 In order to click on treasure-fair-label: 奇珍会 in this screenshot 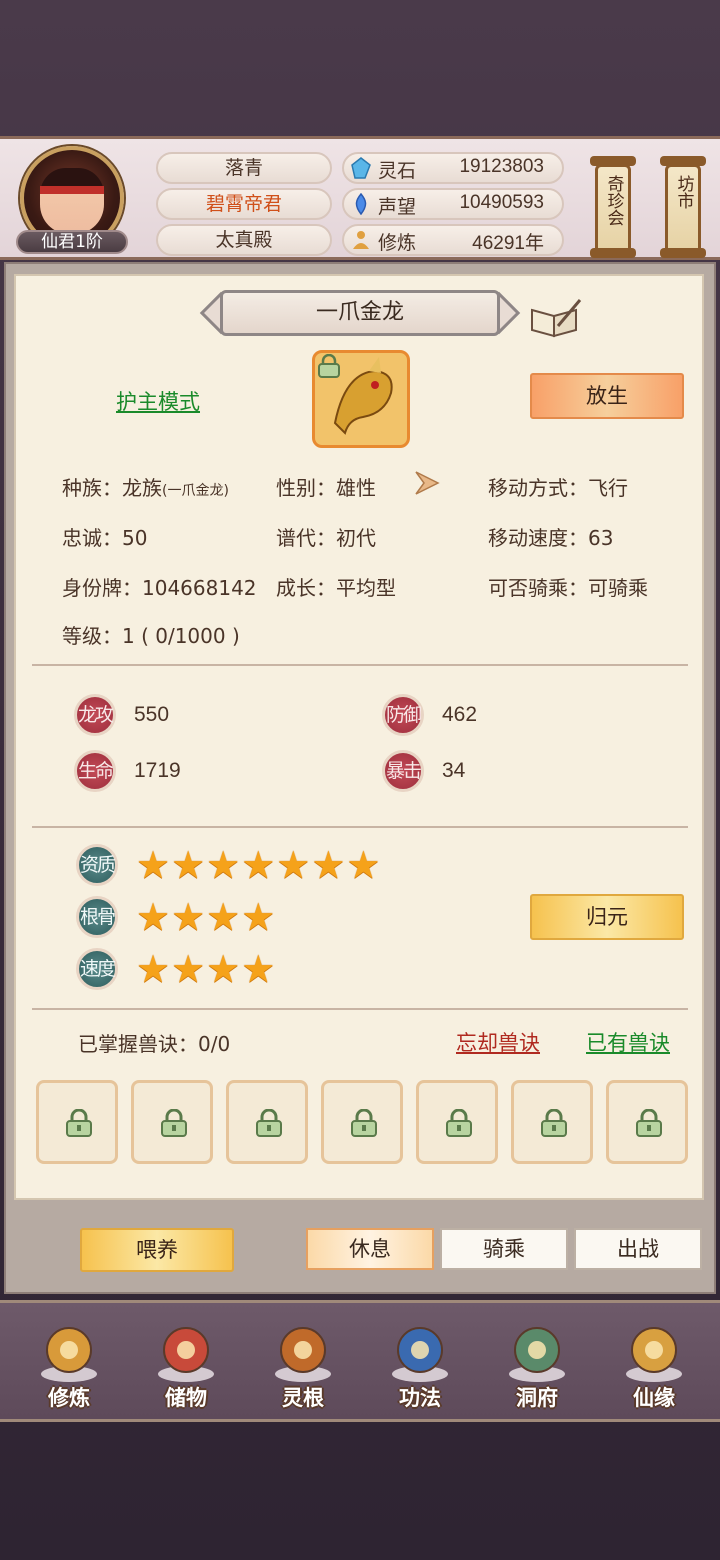, I will do `click(613, 200)`.